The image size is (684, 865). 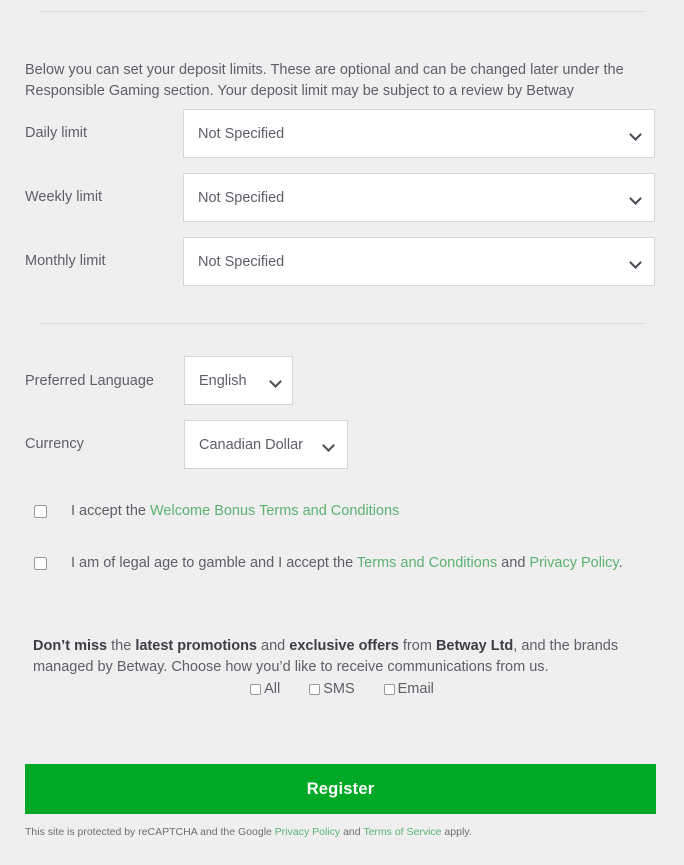 I want to click on recaptcha-middle: and, so click(x=352, y=832).